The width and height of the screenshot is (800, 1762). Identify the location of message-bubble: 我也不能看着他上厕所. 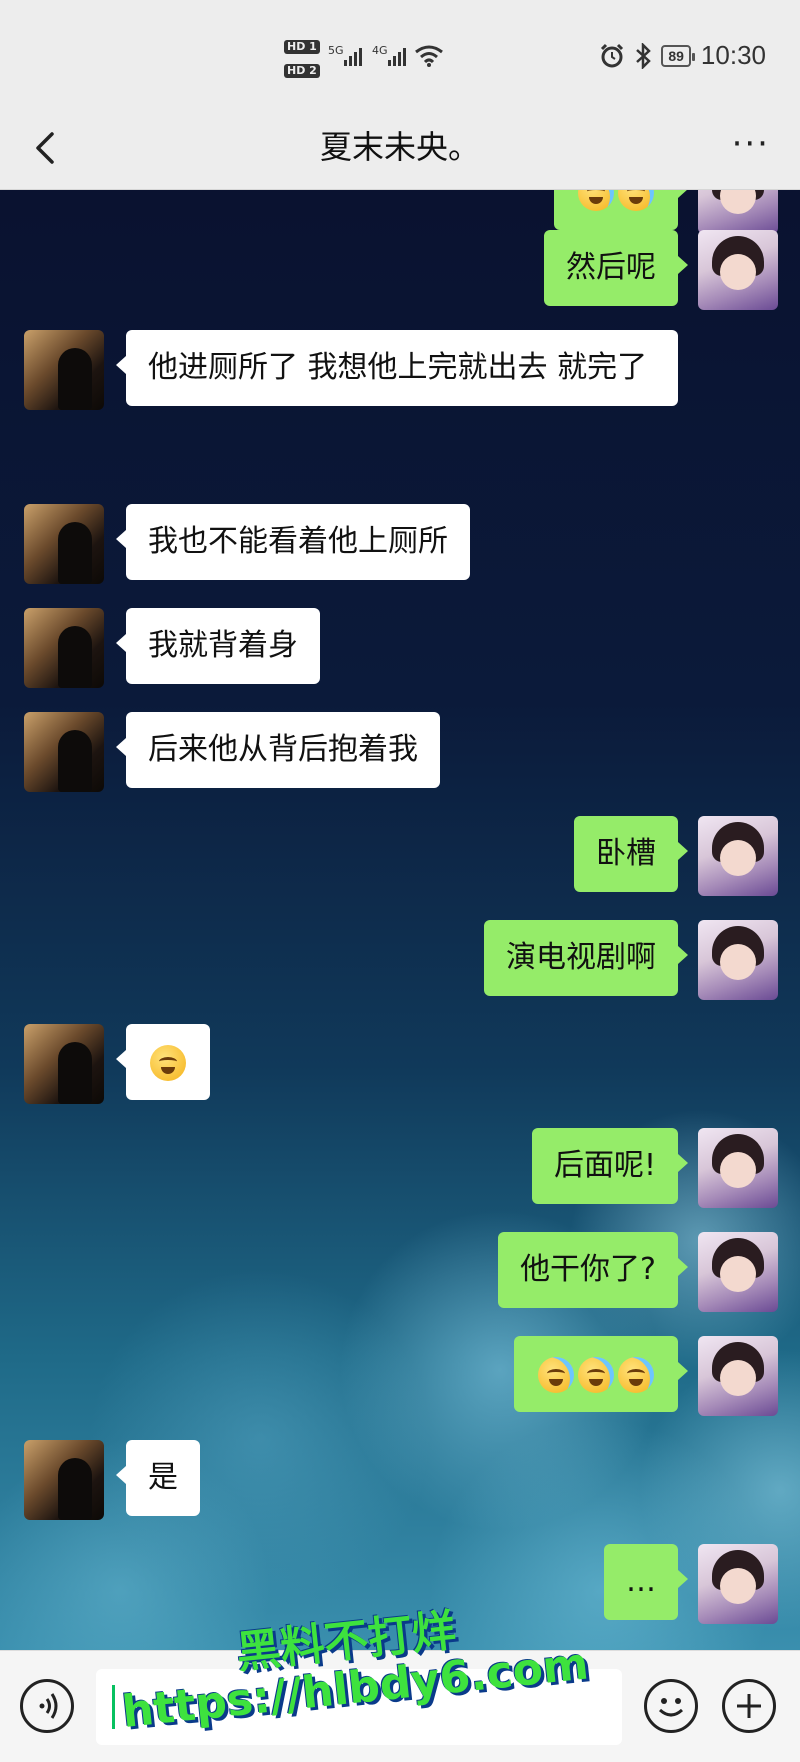
(293, 542).